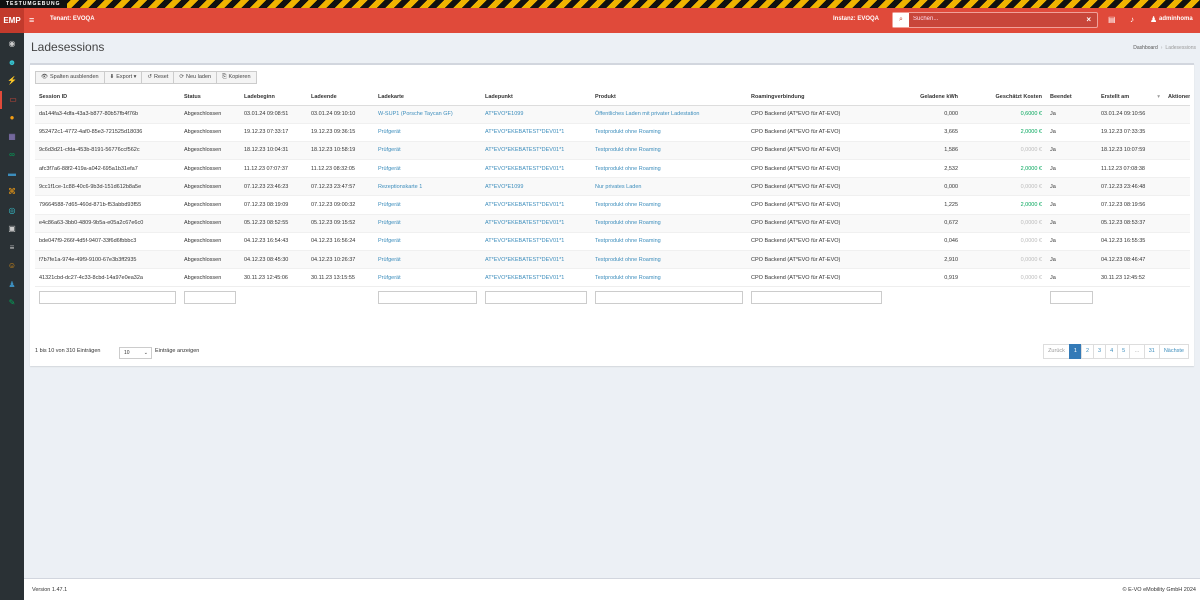 Image resolution: width=1200 pixels, height=600 pixels. Describe the element at coordinates (1132, 19) in the screenshot. I see `bell-icon: ♪` at that location.